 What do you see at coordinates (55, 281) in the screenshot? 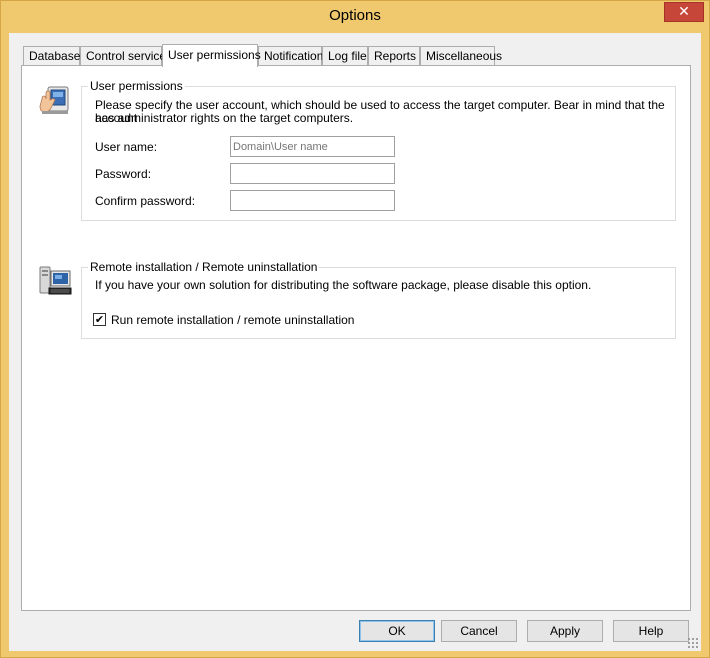
I see `computer-icon` at bounding box center [55, 281].